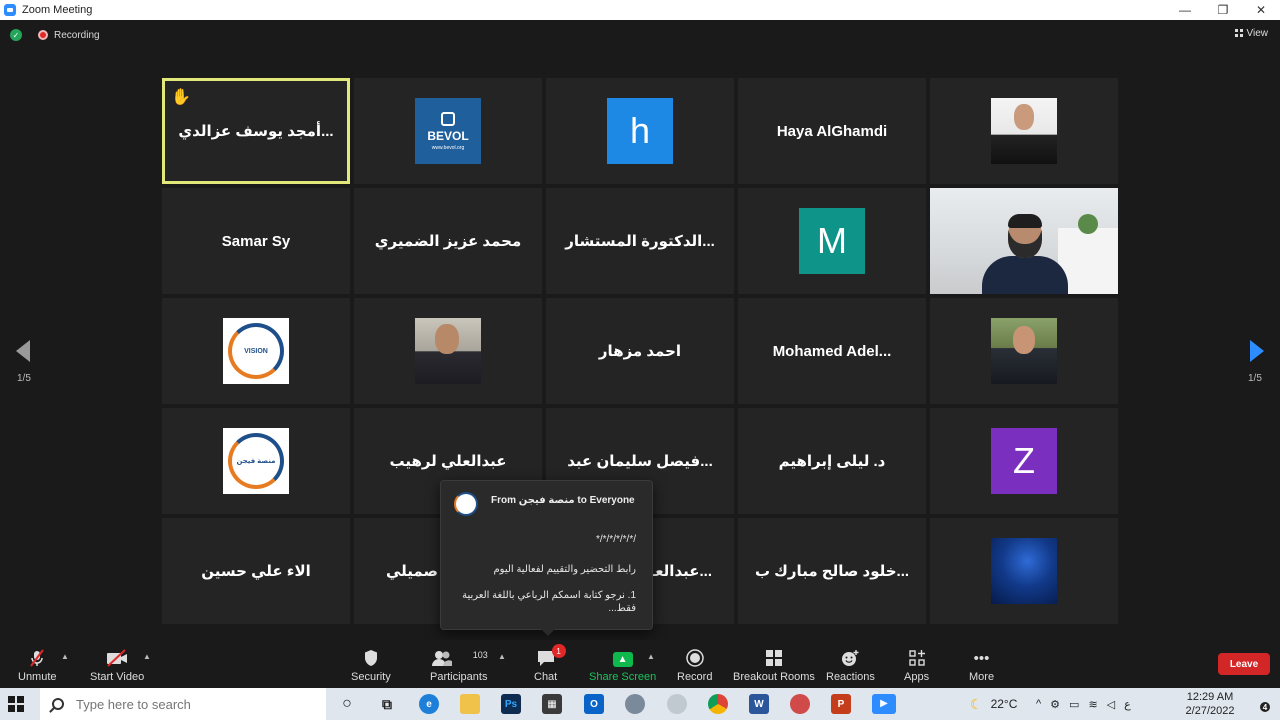  What do you see at coordinates (387, 704) in the screenshot?
I see `task-view-icon: ⧉` at bounding box center [387, 704].